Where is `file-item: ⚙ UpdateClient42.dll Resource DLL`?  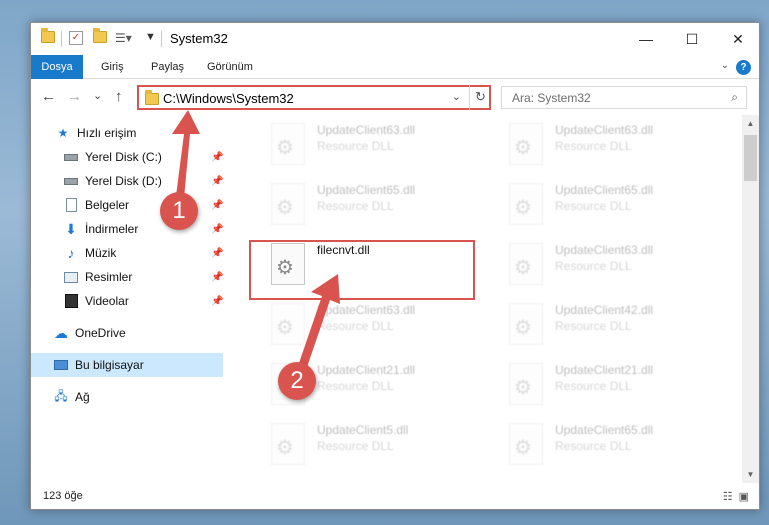 file-item: ⚙ UpdateClient42.dll Resource DLL is located at coordinates (600, 325).